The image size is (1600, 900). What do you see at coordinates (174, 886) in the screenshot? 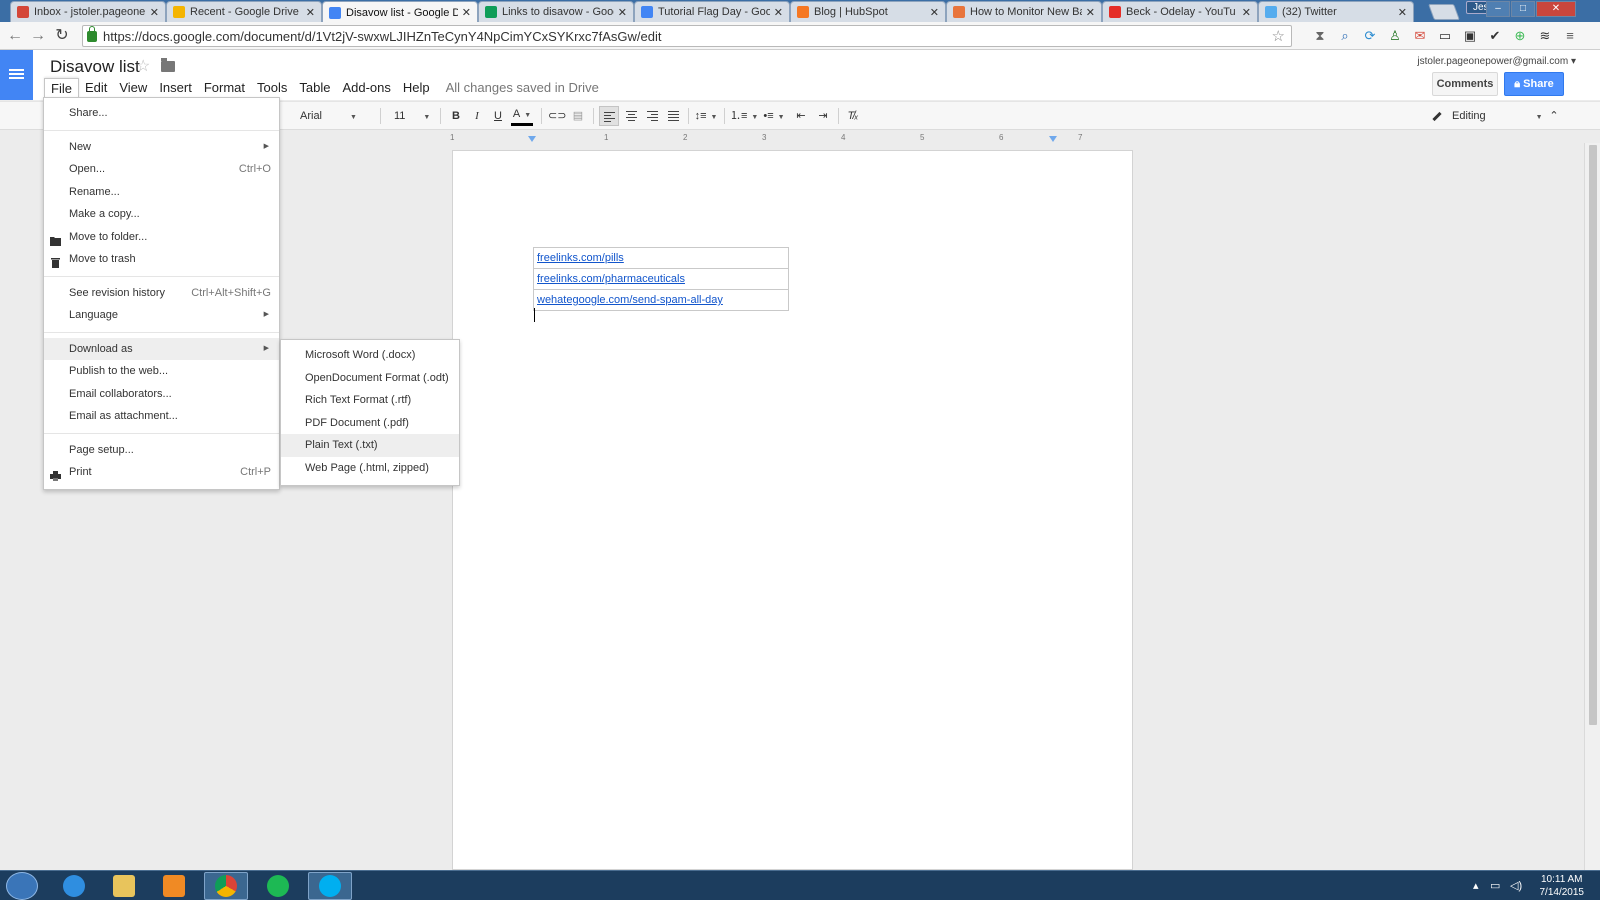
I see `media-player-icon` at bounding box center [174, 886].